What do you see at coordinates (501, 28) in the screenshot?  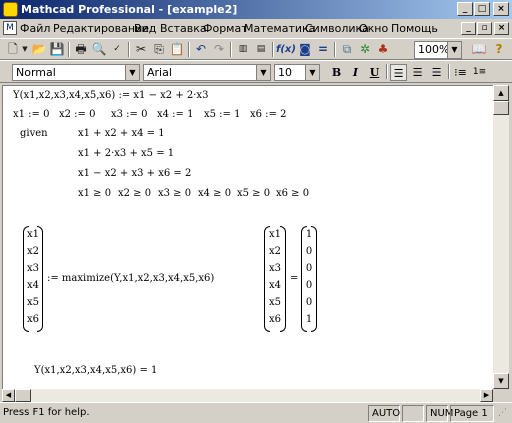 I see `doc-close-button: ×` at bounding box center [501, 28].